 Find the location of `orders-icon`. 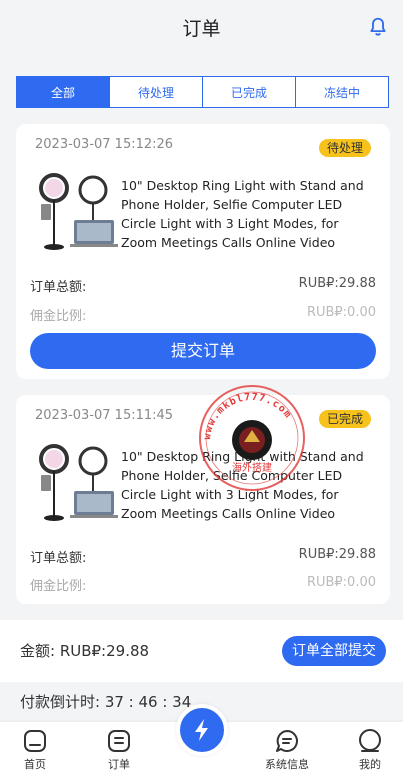

orders-icon is located at coordinates (119, 741).